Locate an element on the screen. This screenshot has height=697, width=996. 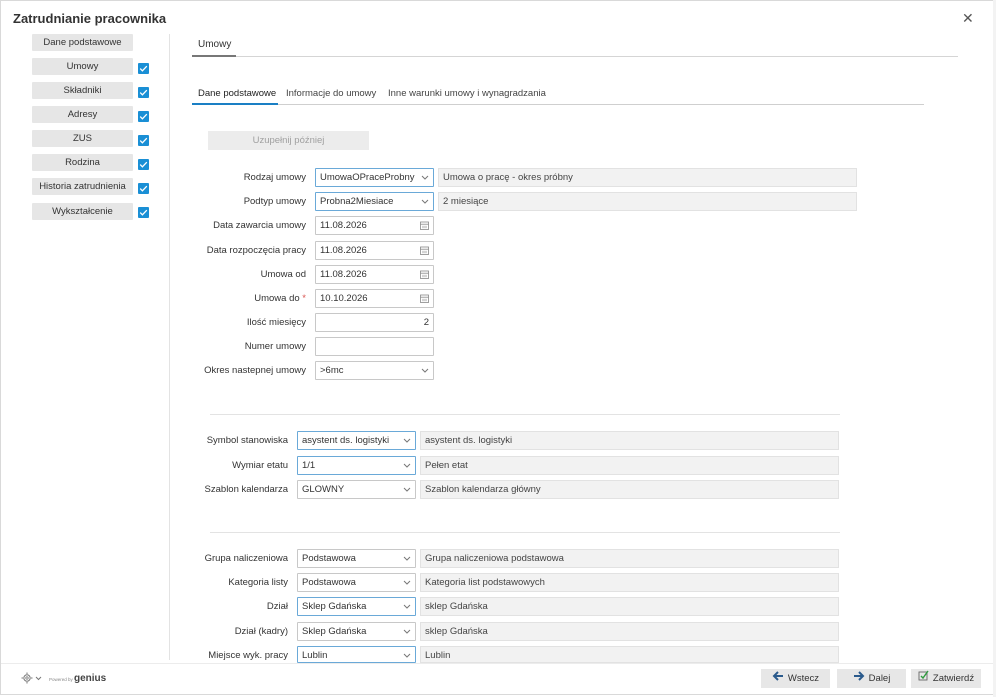
umowa-od-input: 11.08.2026 is located at coordinates (374, 274).